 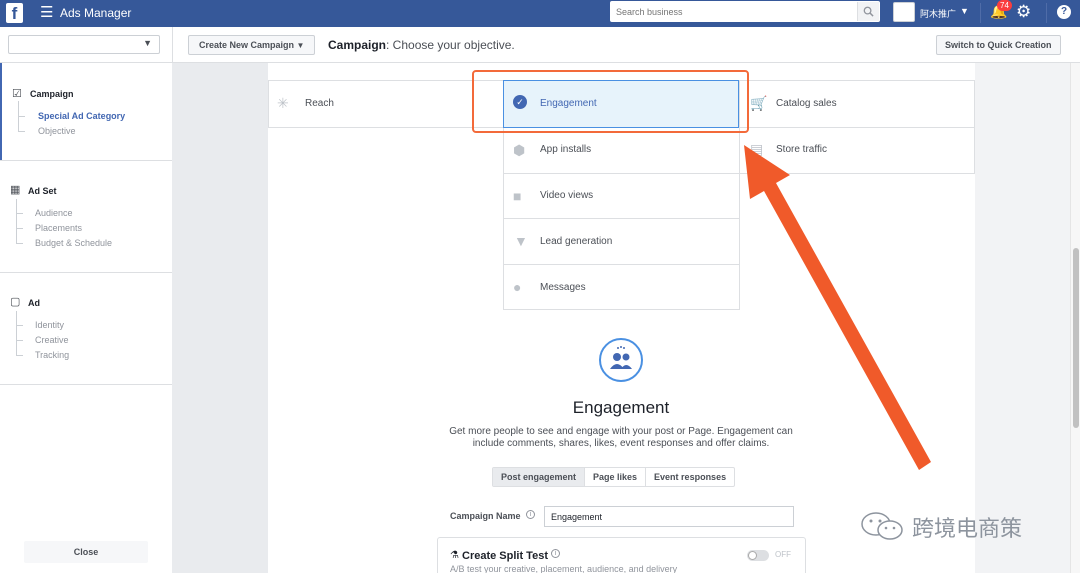 I want to click on sidebar-item-tracking: Tracking, so click(x=52, y=355).